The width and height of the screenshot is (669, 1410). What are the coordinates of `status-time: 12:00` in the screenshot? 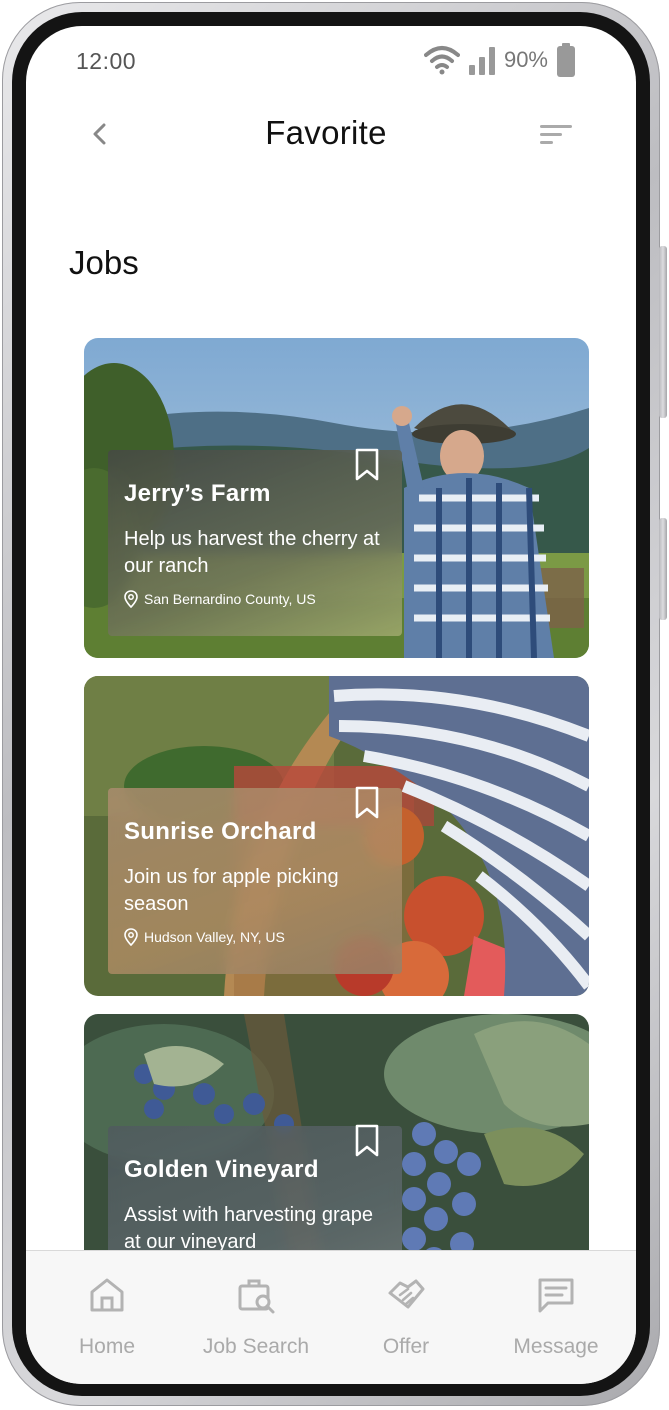 It's located at (106, 61).